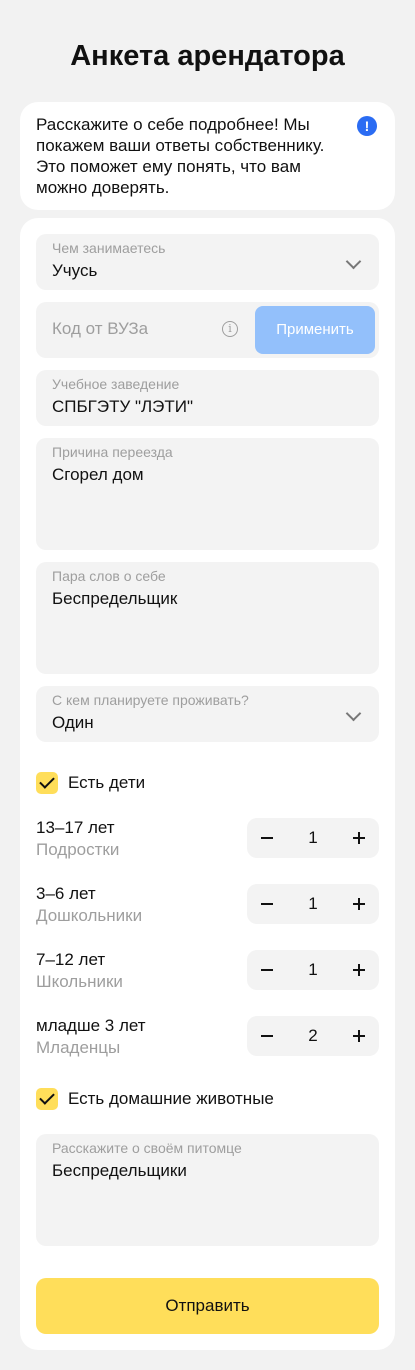 The width and height of the screenshot is (415, 1370). I want to click on promo-code-field: Код от ВУЗа i Применить, so click(207, 330).